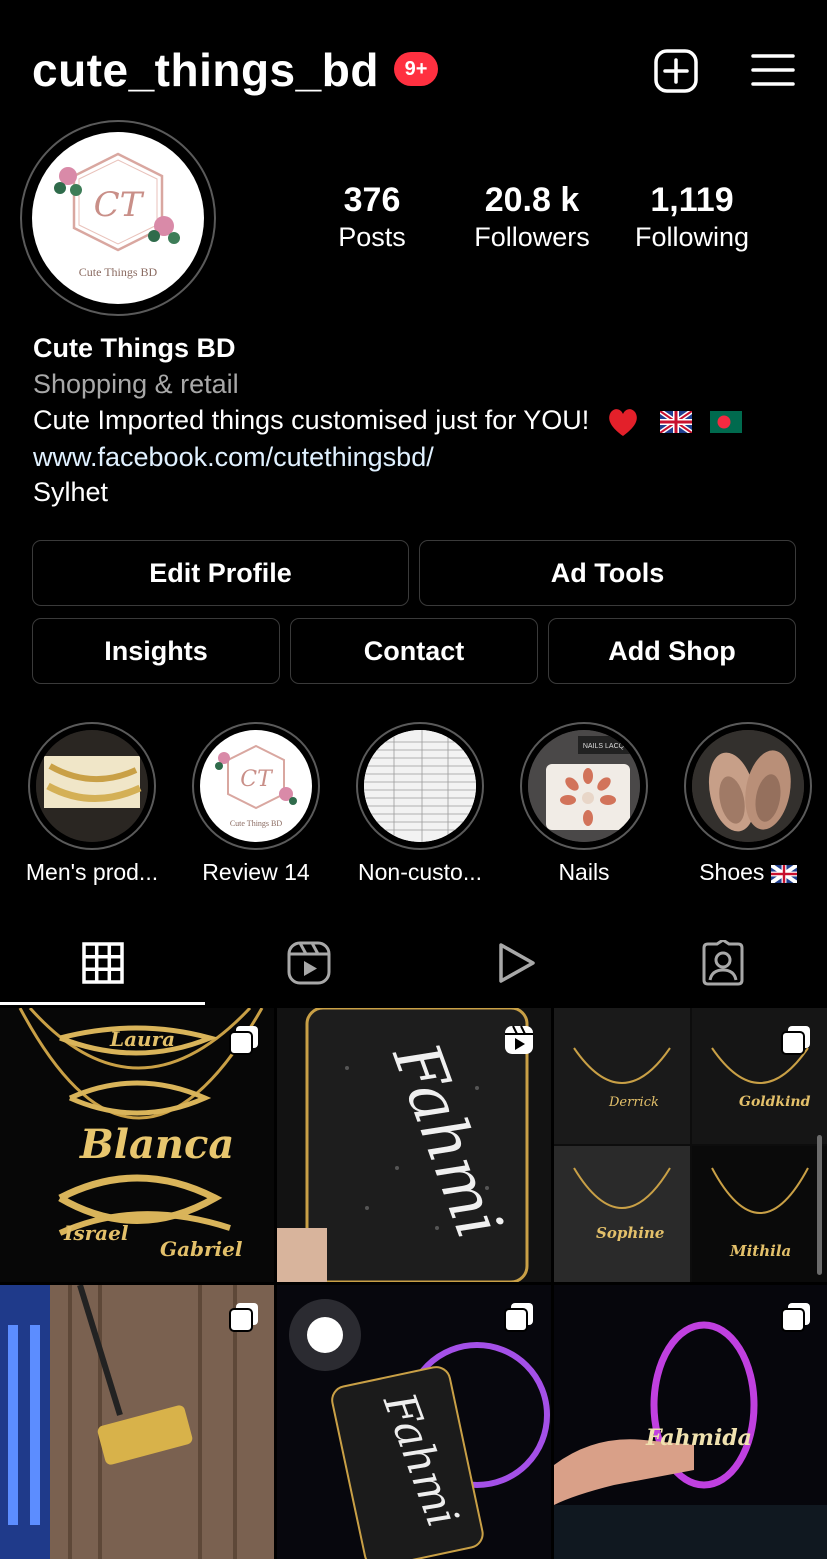 Image resolution: width=827 pixels, height=1559 pixels. I want to click on post-thumbnail, so click(137, 1422).